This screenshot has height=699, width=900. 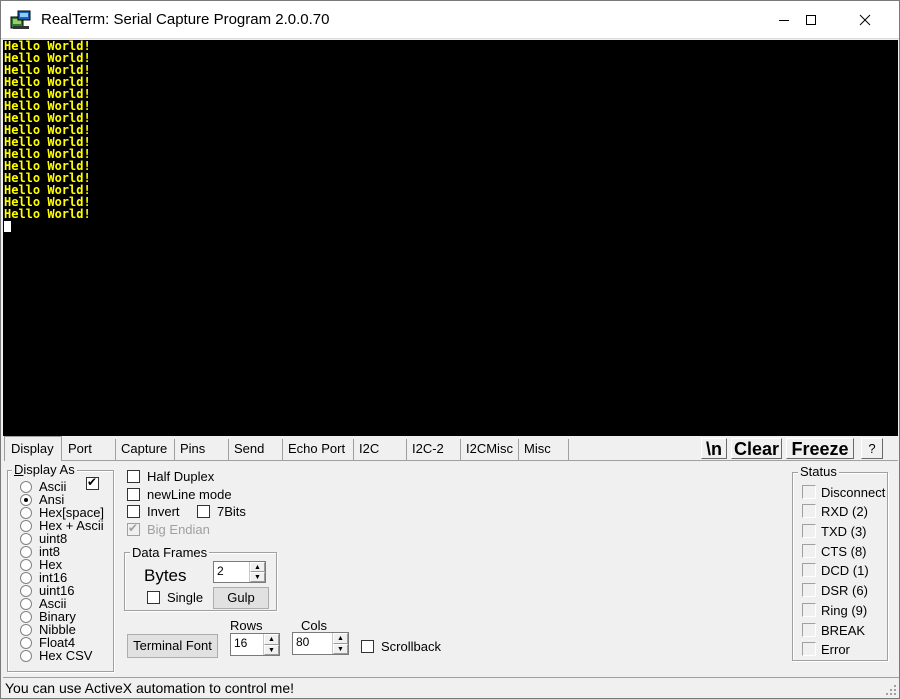 I want to click on rows-value: 16, so click(x=241, y=643).